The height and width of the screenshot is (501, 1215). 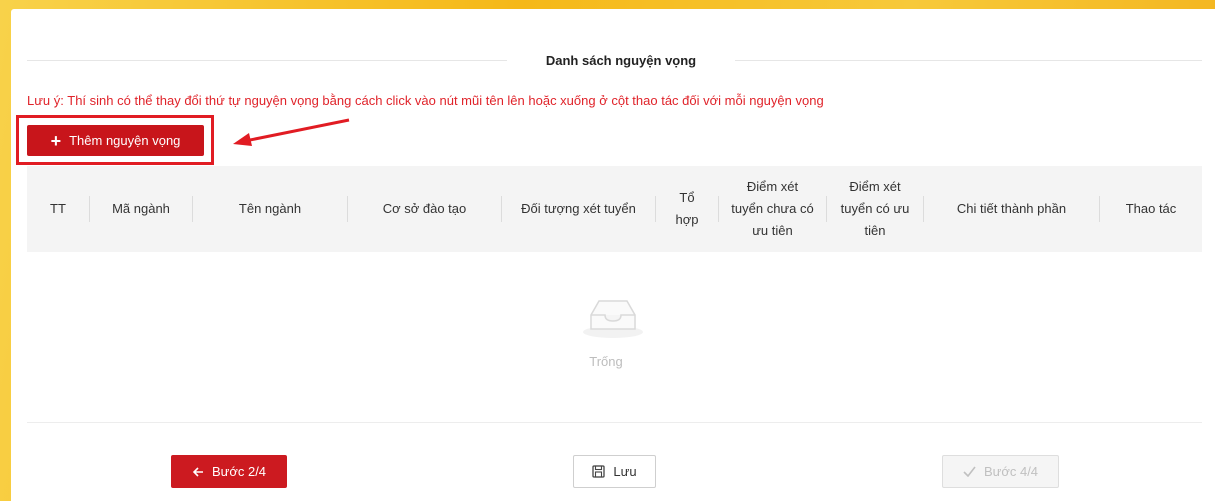 What do you see at coordinates (614, 422) in the screenshot?
I see `footer-divider` at bounding box center [614, 422].